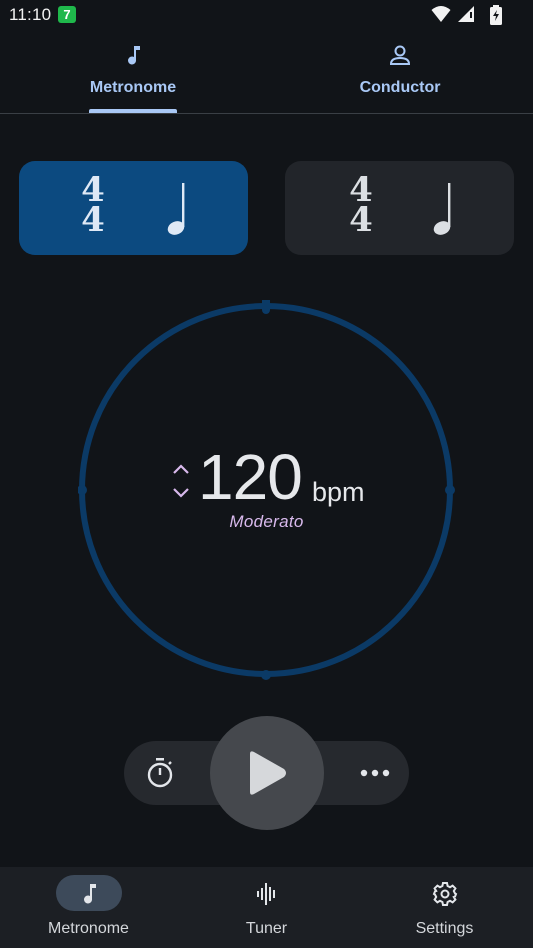 The image size is (533, 948). I want to click on bottom-navigation: Metronome Tuner Settings, so click(266, 907).